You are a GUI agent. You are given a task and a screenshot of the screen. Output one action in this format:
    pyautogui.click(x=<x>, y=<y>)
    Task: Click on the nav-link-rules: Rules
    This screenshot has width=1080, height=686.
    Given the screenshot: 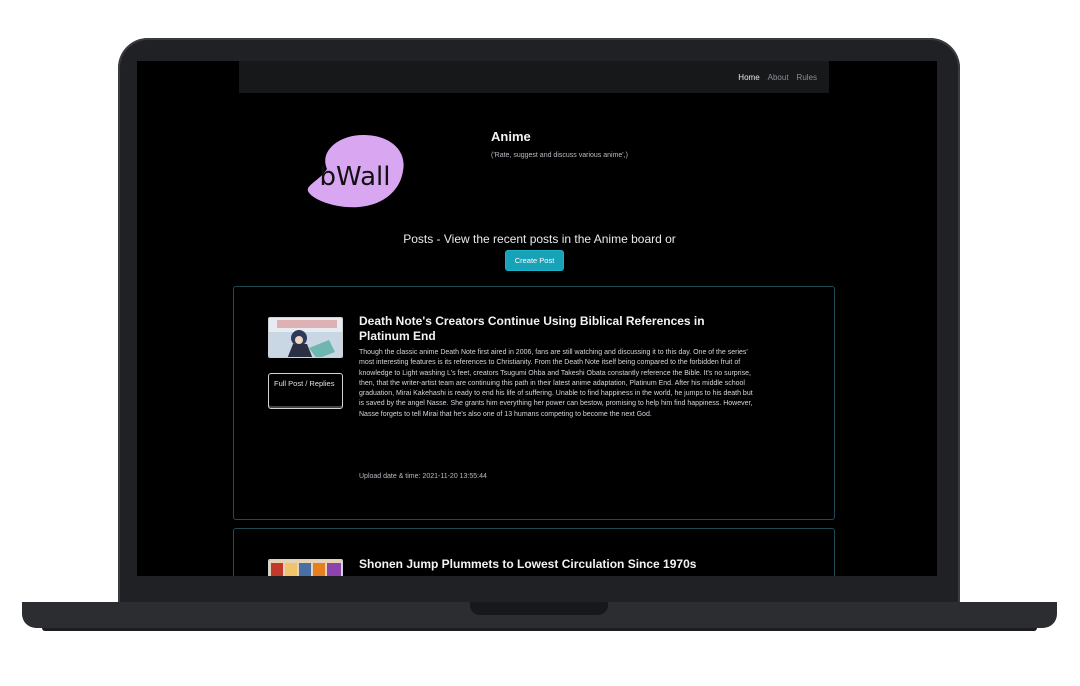 What is the action you would take?
    pyautogui.click(x=807, y=77)
    